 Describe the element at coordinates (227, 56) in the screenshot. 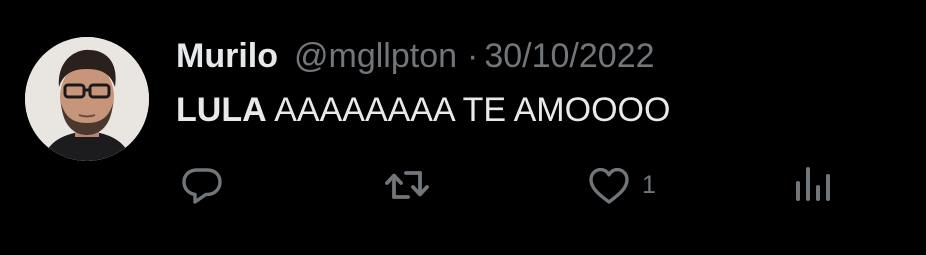

I see `author-name: Murilo` at that location.